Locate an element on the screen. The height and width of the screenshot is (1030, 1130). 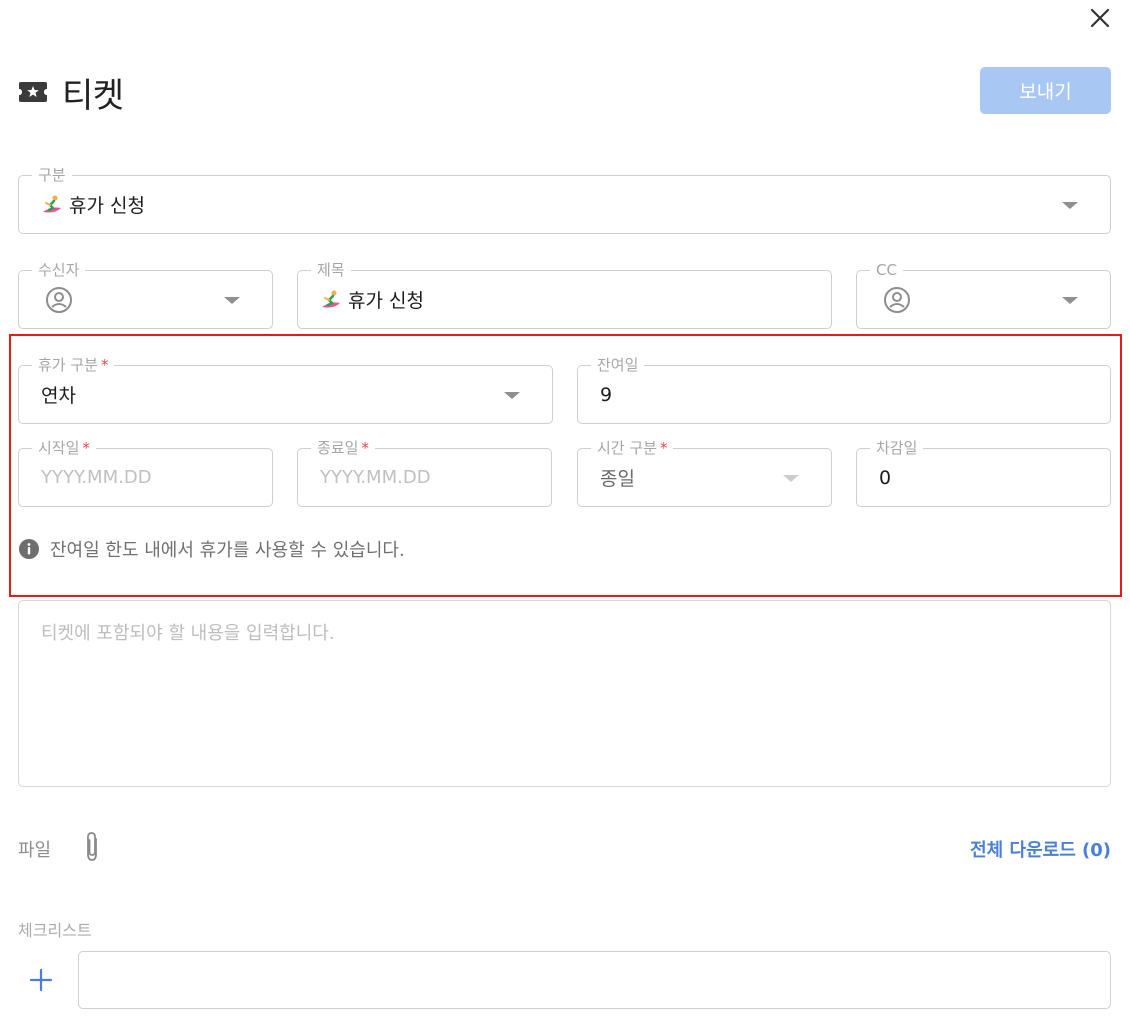
file-label: 파일 is located at coordinates (35, 850).